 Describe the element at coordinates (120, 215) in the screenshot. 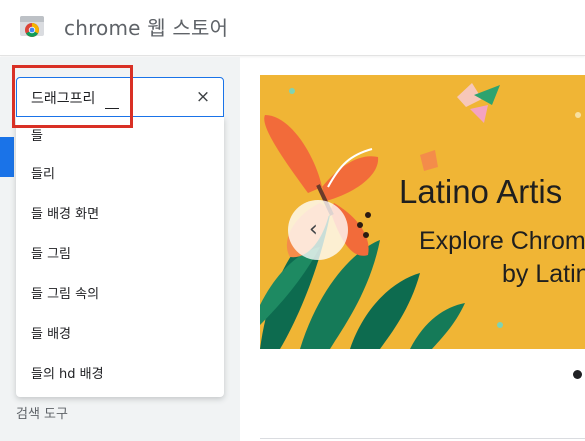

I see `suggestion-item: 들 배경 화면` at that location.